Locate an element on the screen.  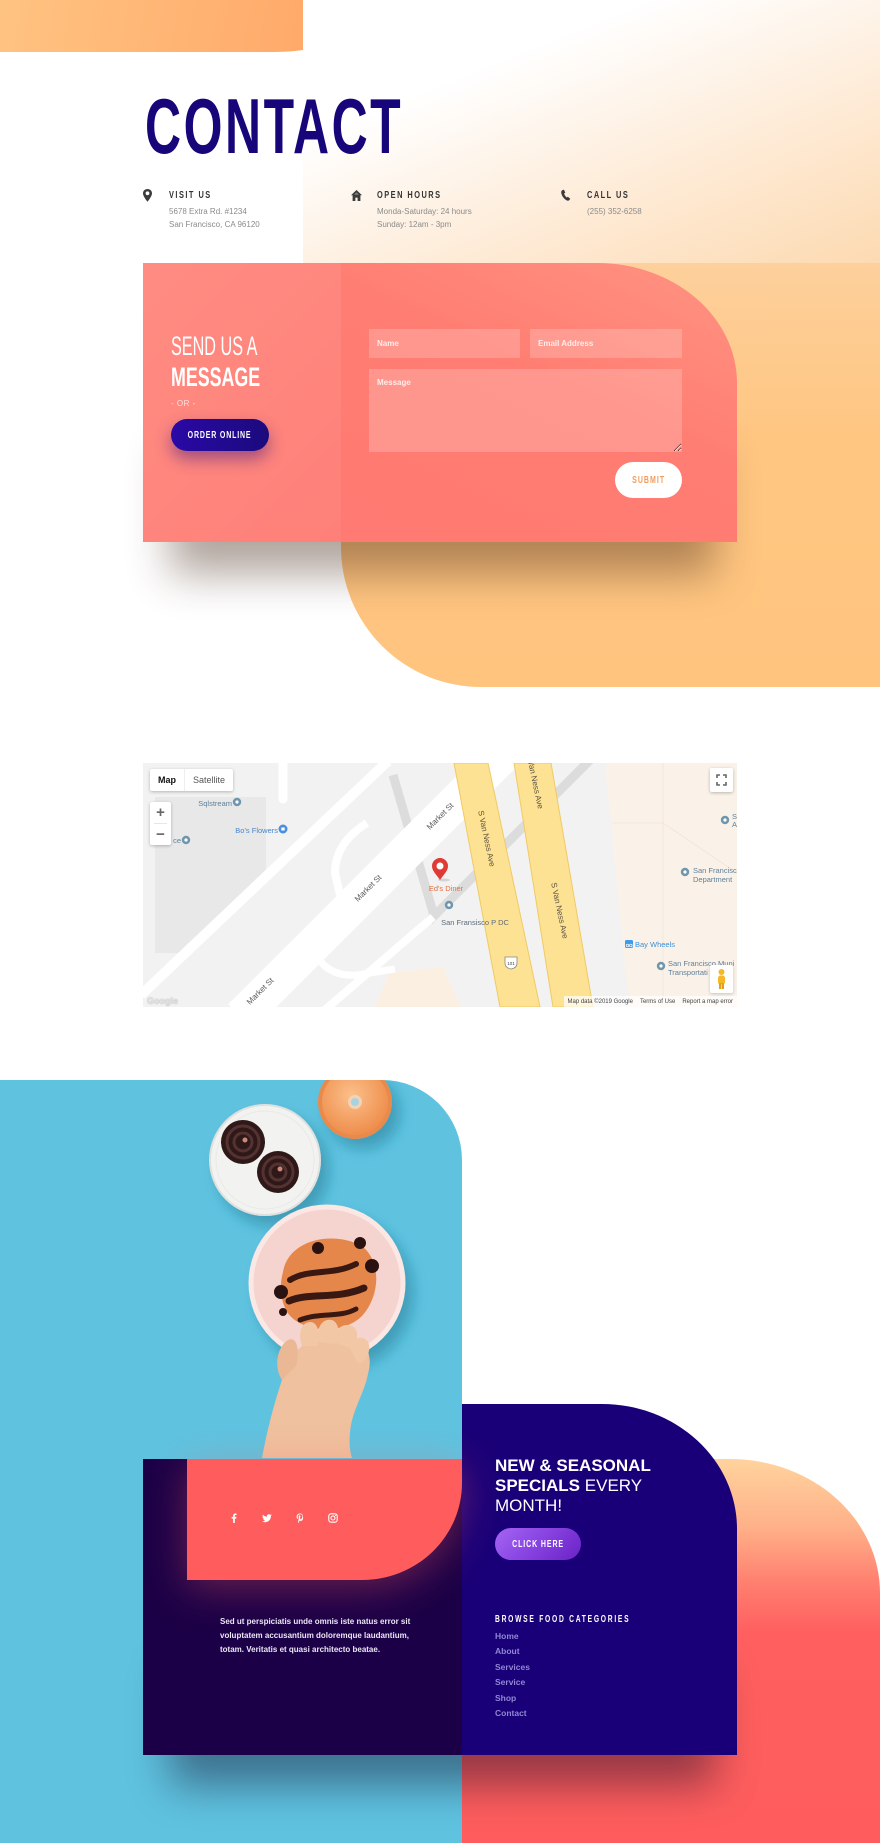
map-type-satellite-button: Satellite is located at coordinates (209, 780).